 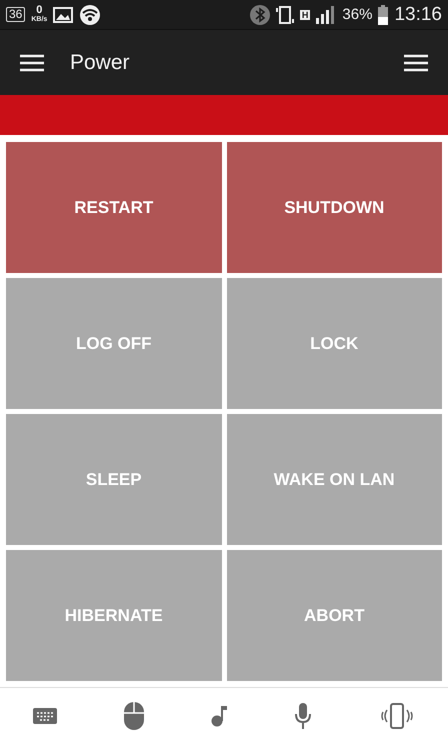 What do you see at coordinates (260, 14) in the screenshot?
I see `bluetooth-icon` at bounding box center [260, 14].